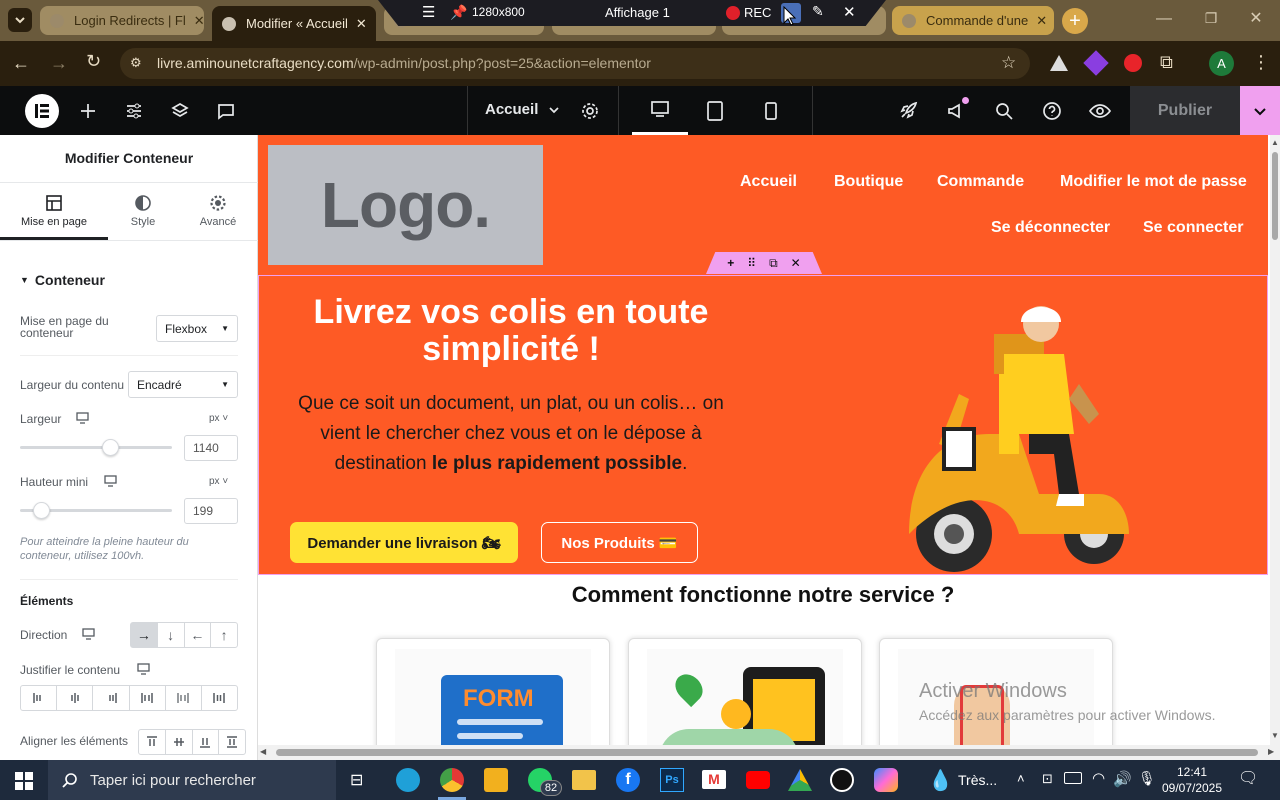 The height and width of the screenshot is (800, 1280). I want to click on pencil-icon: ✎, so click(818, 11).